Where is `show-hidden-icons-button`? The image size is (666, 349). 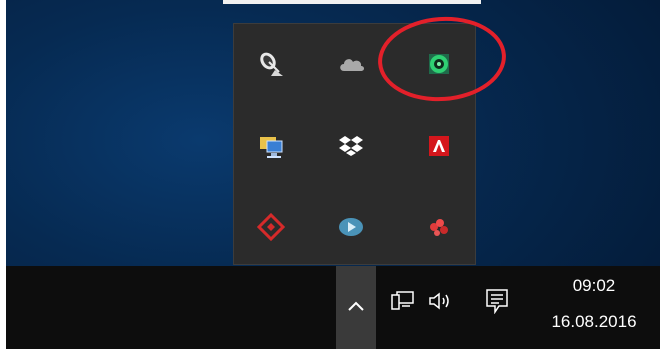
show-hidden-icons-button is located at coordinates (356, 307).